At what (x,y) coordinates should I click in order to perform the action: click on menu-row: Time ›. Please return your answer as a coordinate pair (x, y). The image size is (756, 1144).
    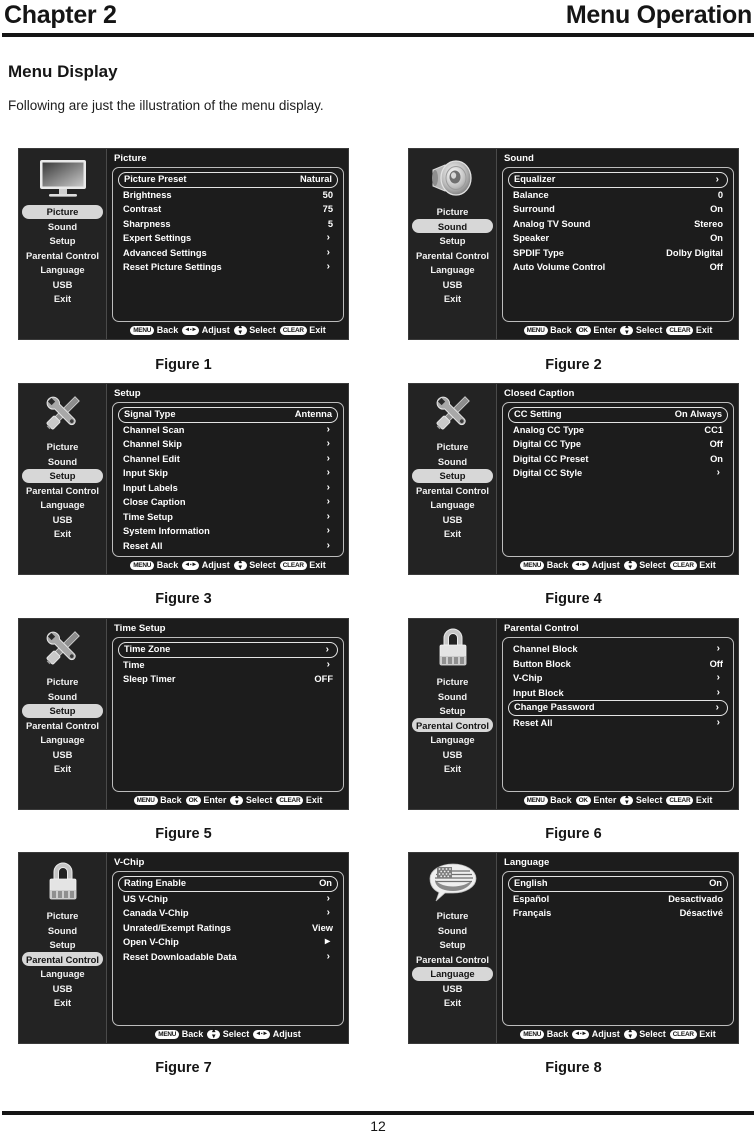
    Looking at the image, I should click on (228, 665).